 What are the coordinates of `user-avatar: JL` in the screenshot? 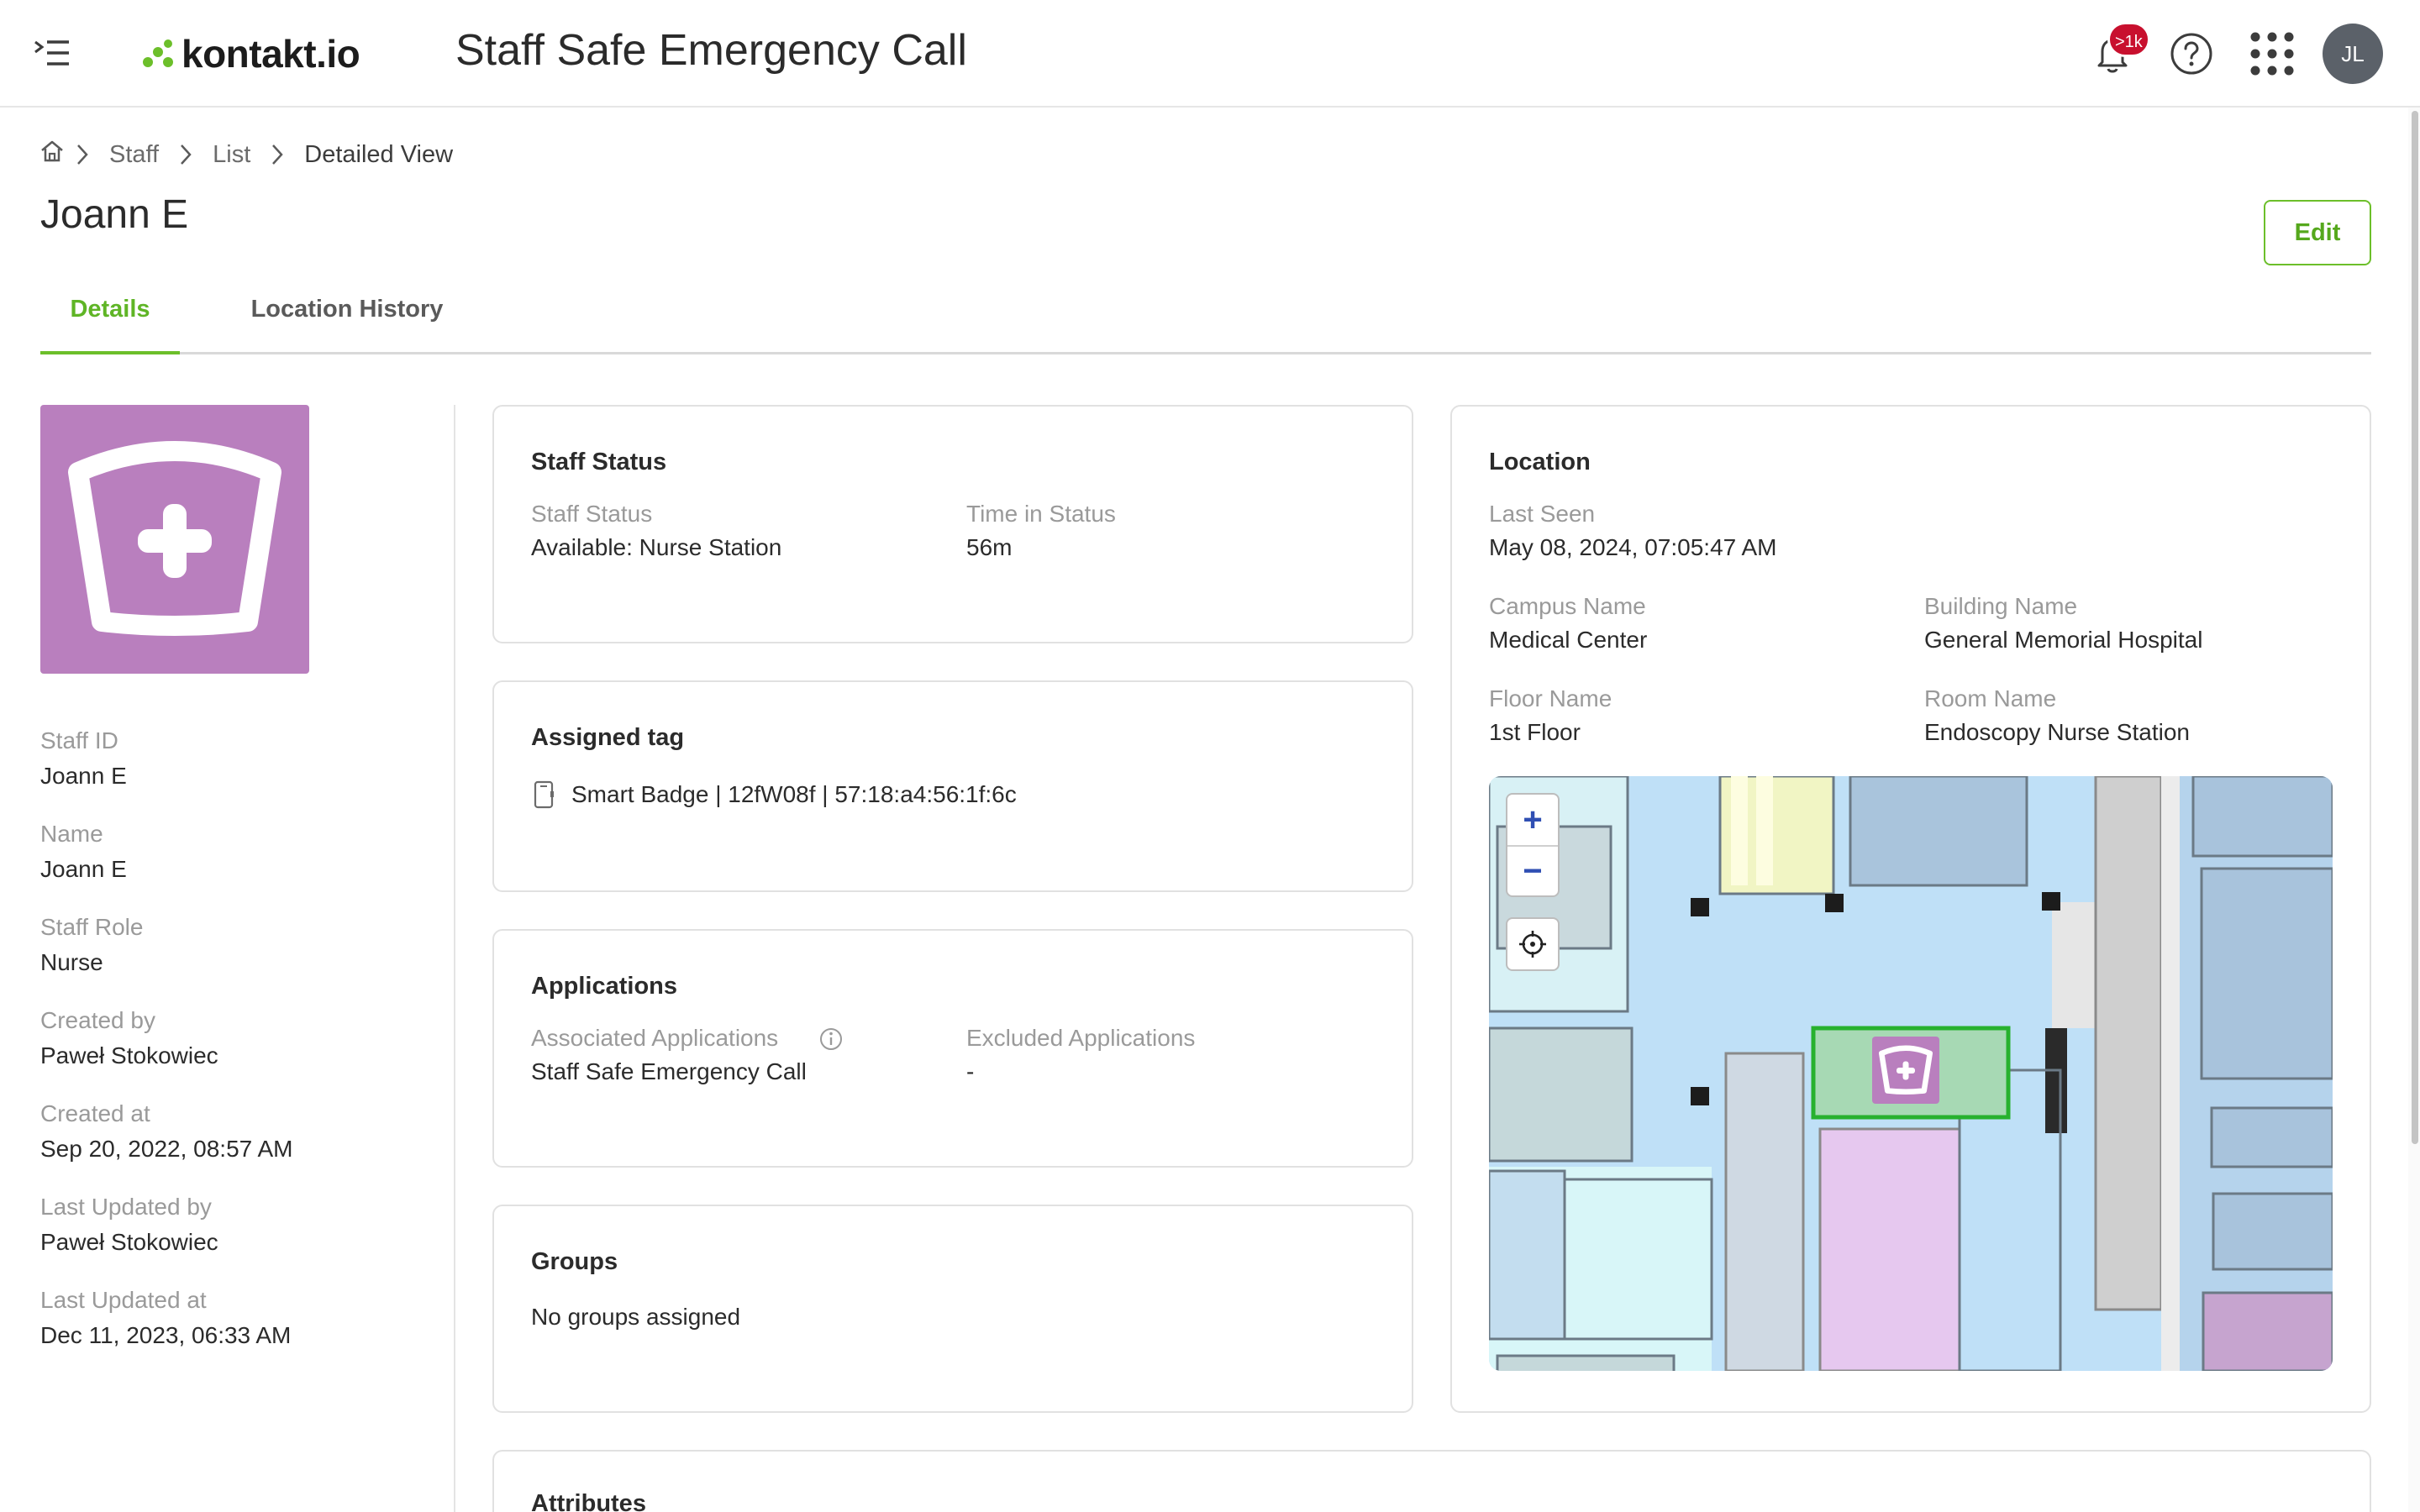 It's located at (2353, 54).